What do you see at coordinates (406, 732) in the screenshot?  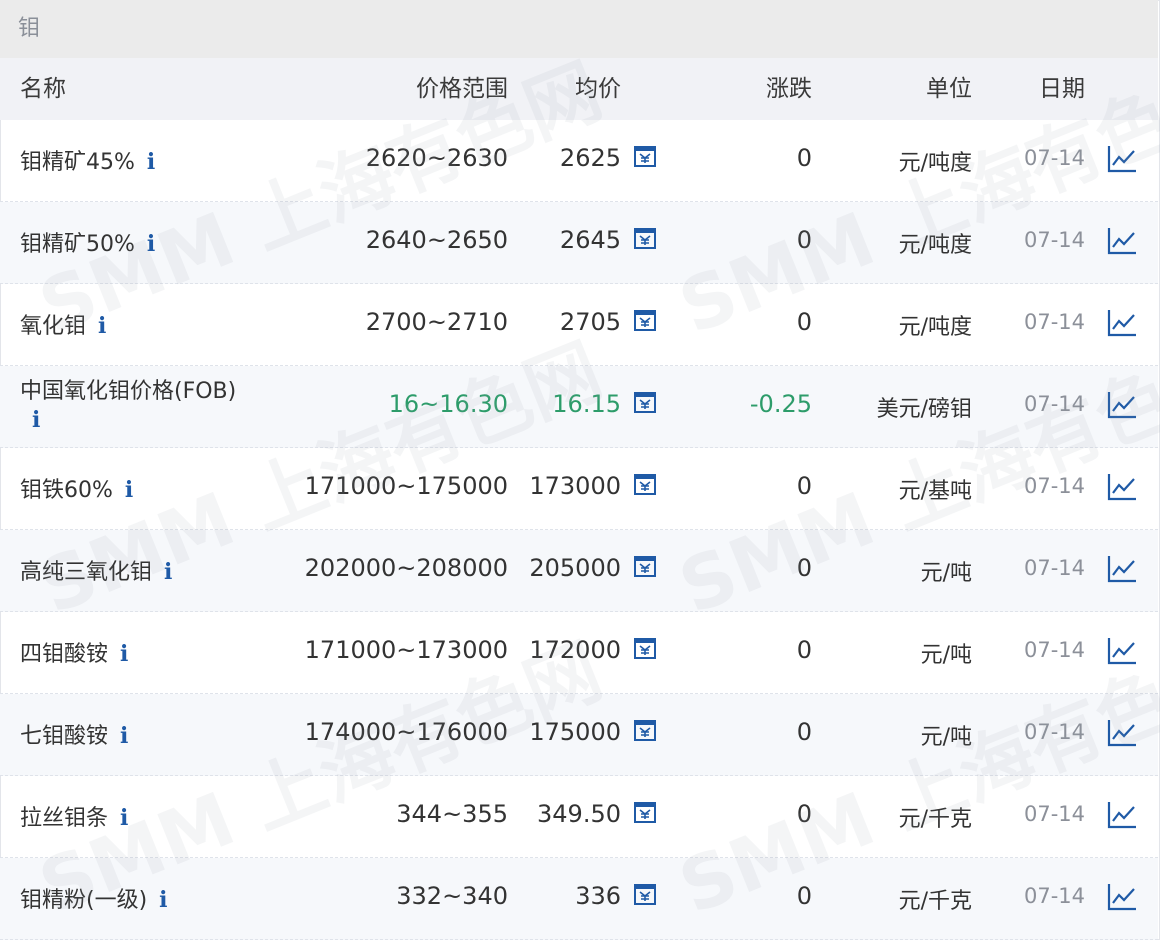 I see `price-range: 174000~176000` at bounding box center [406, 732].